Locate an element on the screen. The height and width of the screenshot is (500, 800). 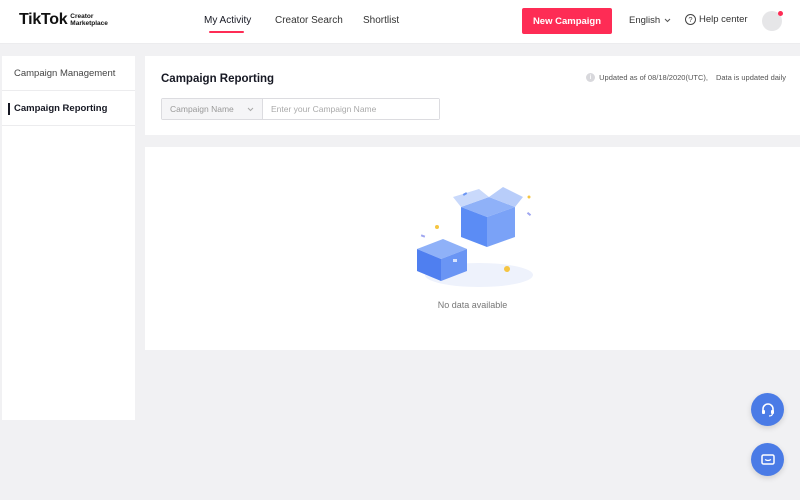
sidebar-item-label: Campaign Reporting is located at coordinates (61, 108).